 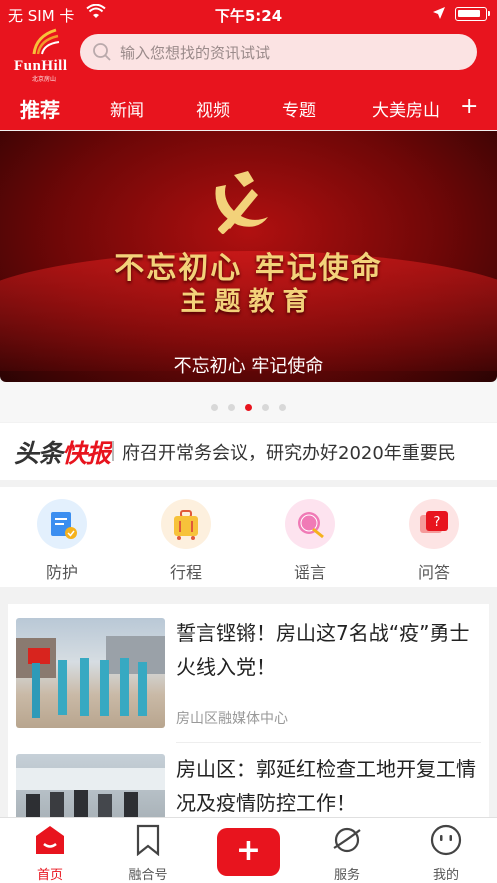 What do you see at coordinates (439, 15) in the screenshot?
I see `location-icon` at bounding box center [439, 15].